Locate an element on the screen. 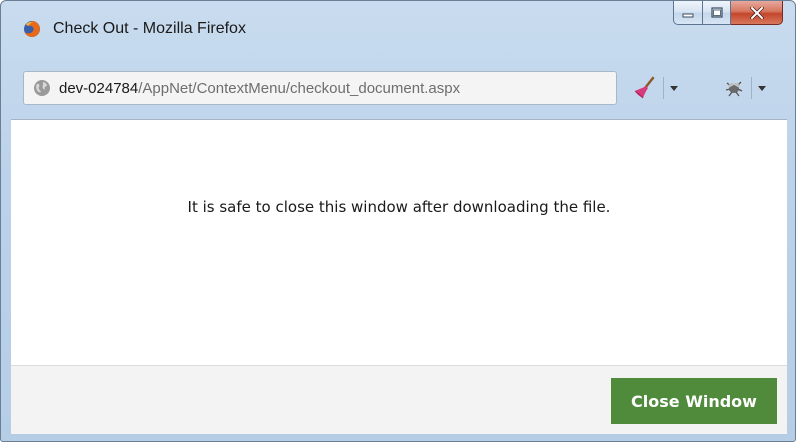  firefox-icon is located at coordinates (32, 29).